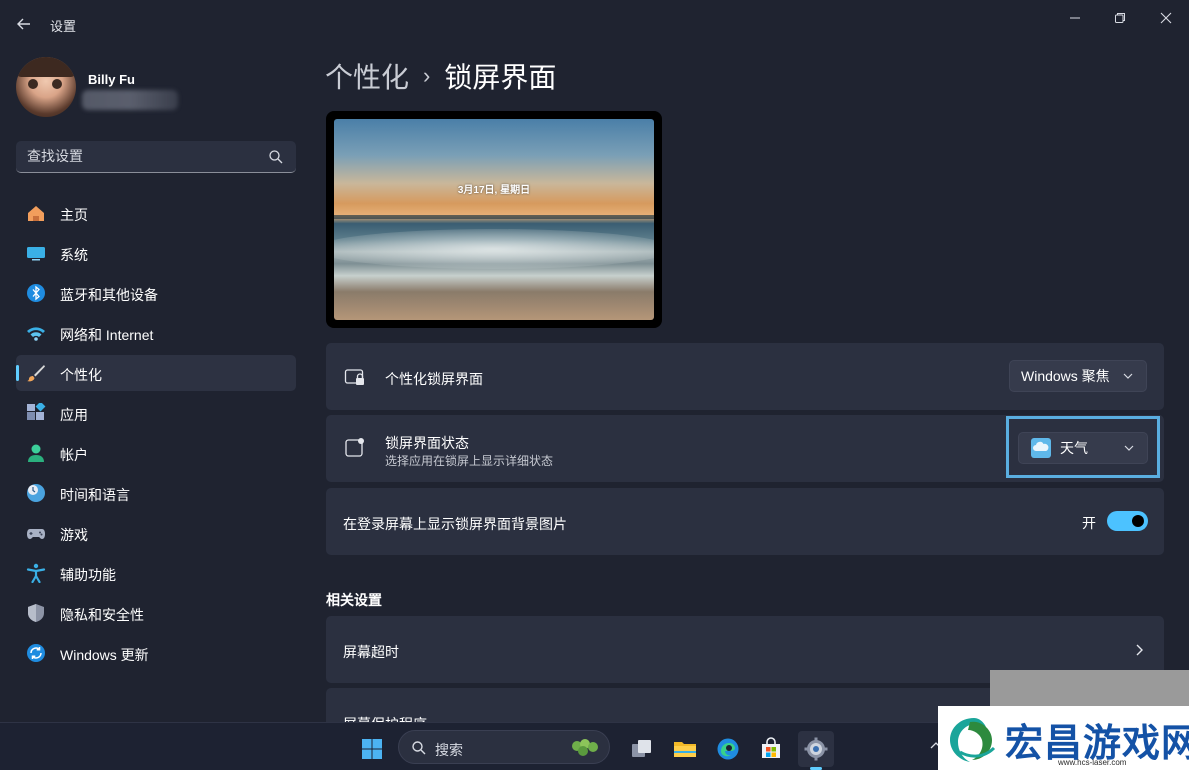 The height and width of the screenshot is (770, 1189). What do you see at coordinates (156, 653) in the screenshot?
I see `sidebar-item-windows-update: Windows 更新` at bounding box center [156, 653].